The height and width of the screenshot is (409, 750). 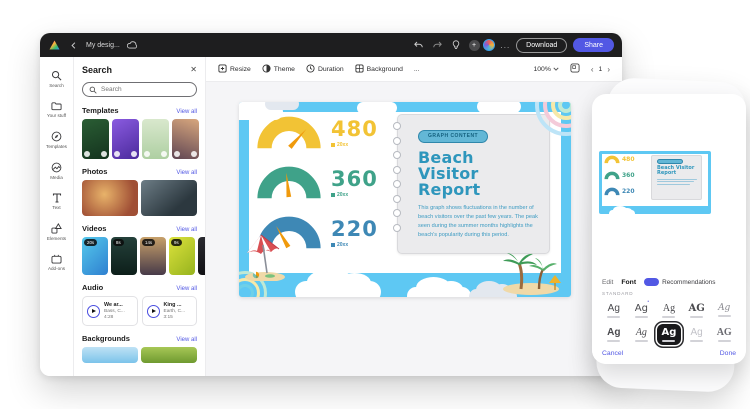 What do you see at coordinates (612, 353) in the screenshot?
I see `cancel-button: Cancel` at bounding box center [612, 353].